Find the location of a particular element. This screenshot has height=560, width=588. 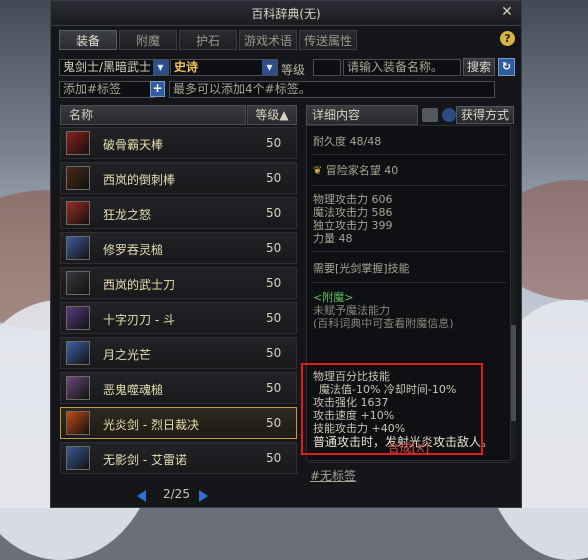

job-select-value: 鬼剑士/黑暗武士 is located at coordinates (107, 67).